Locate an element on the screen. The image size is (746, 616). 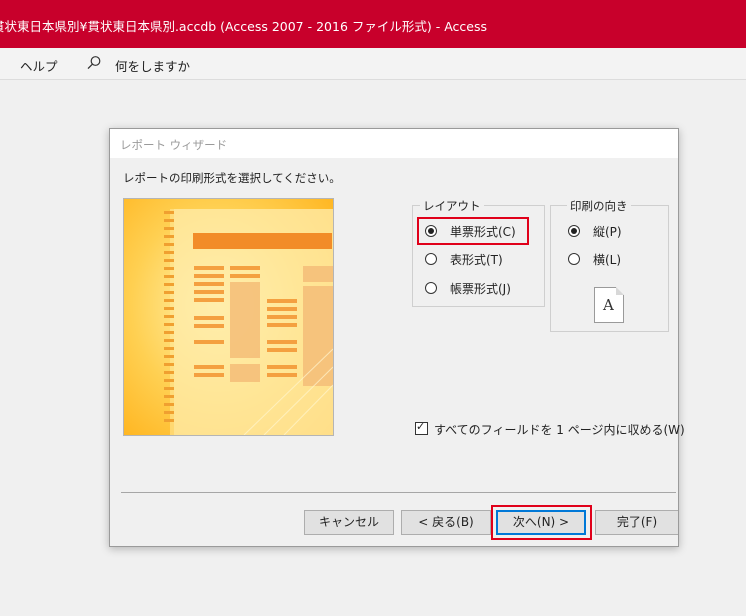
cancel-button: キャンセル is located at coordinates (349, 522).